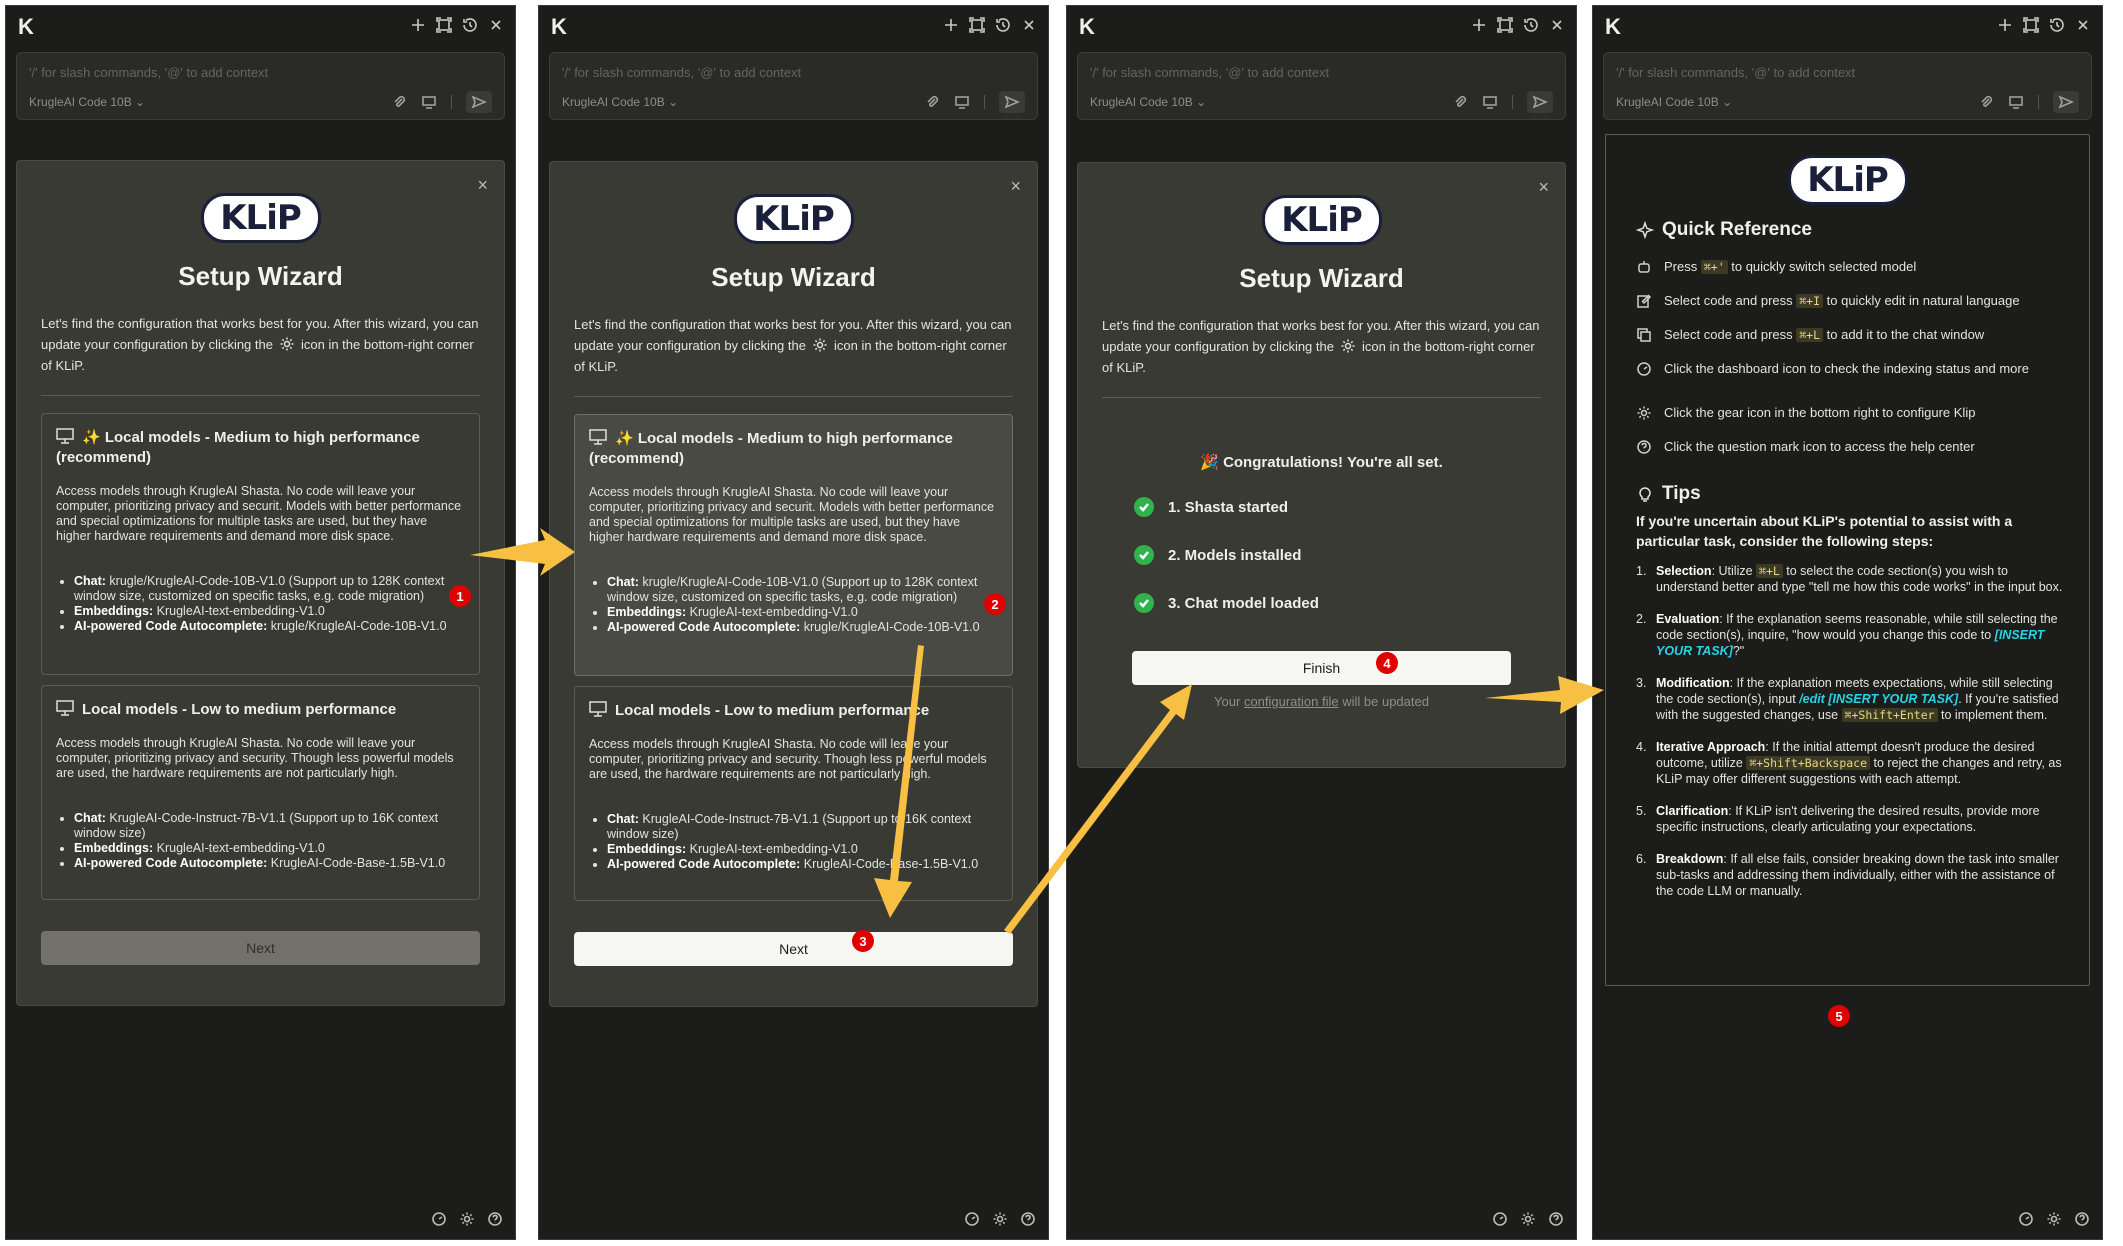 The height and width of the screenshot is (1246, 2123). Describe the element at coordinates (1321, 668) in the screenshot. I see `finish-button: Finish` at that location.